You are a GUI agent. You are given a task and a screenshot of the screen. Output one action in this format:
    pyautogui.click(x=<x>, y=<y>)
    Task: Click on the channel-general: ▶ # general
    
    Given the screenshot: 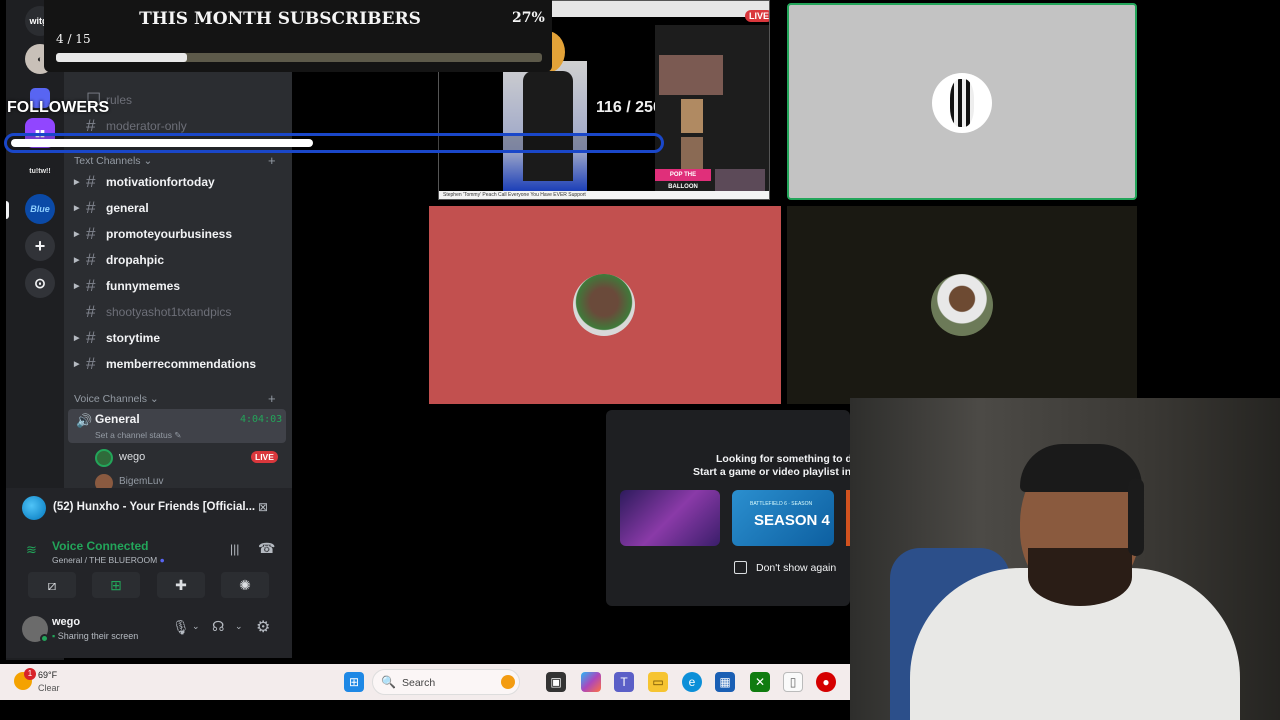 What is the action you would take?
    pyautogui.click(x=179, y=208)
    